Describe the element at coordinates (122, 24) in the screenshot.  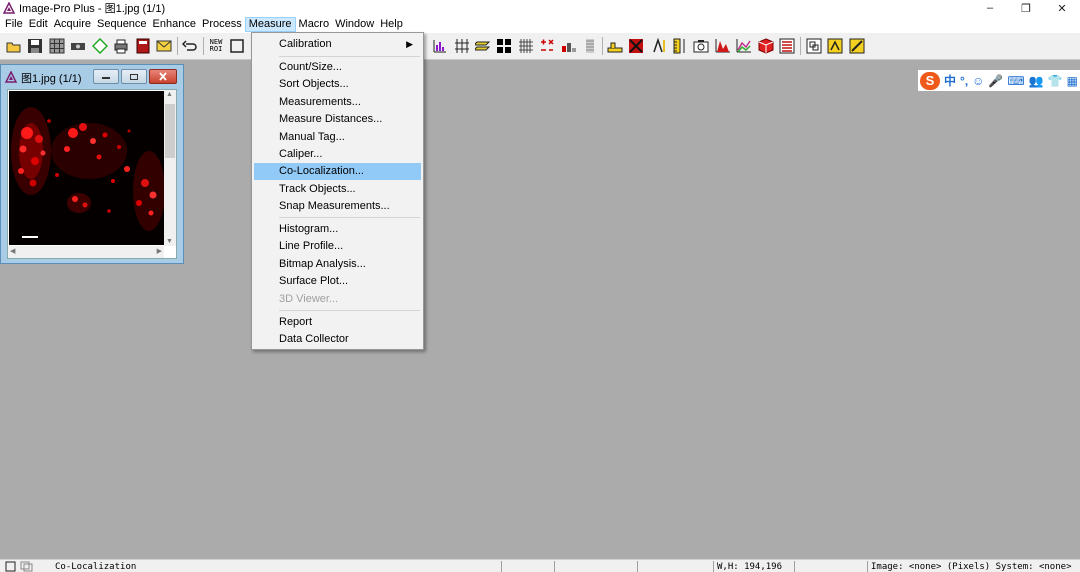
I see `menu-sequence: Sequence` at that location.